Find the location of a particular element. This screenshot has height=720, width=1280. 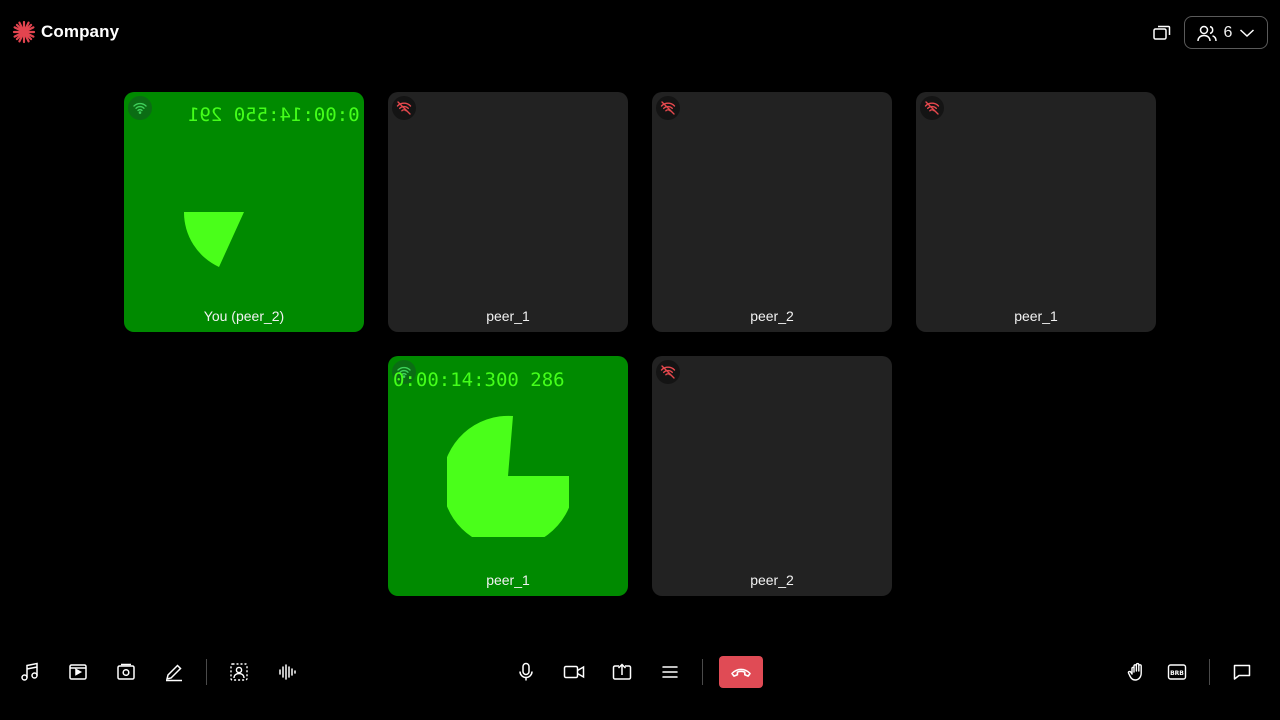

svg-text: BRB is located at coordinates (1177, 673).